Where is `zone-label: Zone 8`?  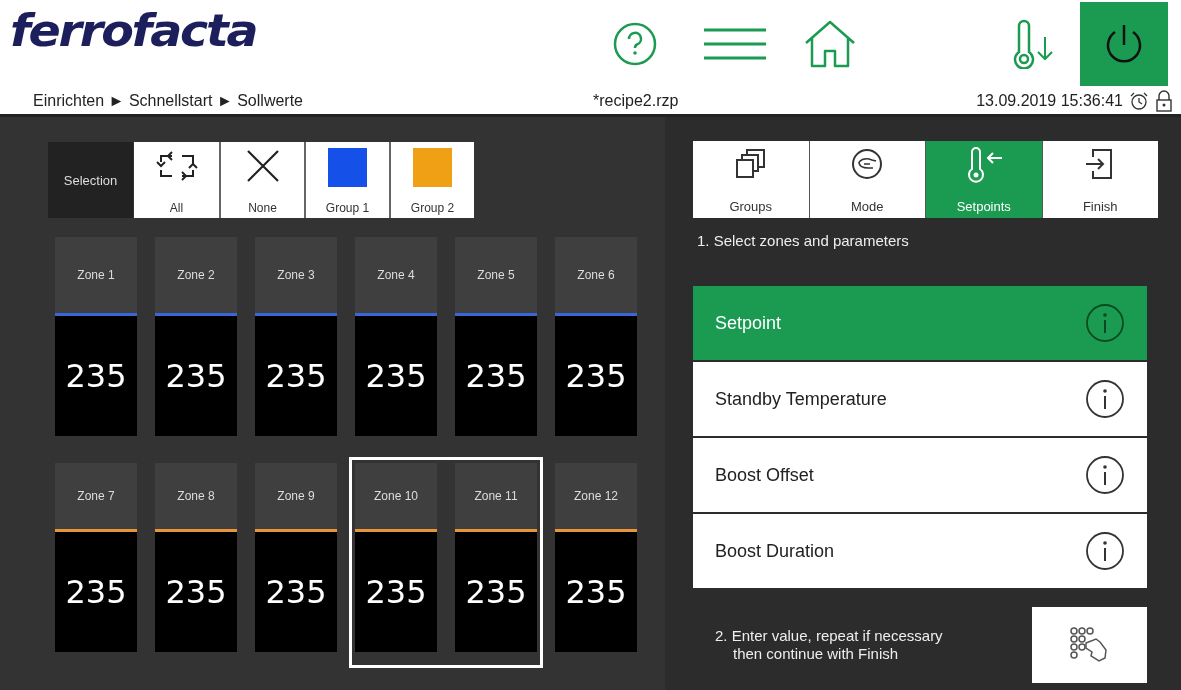 zone-label: Zone 8 is located at coordinates (196, 496).